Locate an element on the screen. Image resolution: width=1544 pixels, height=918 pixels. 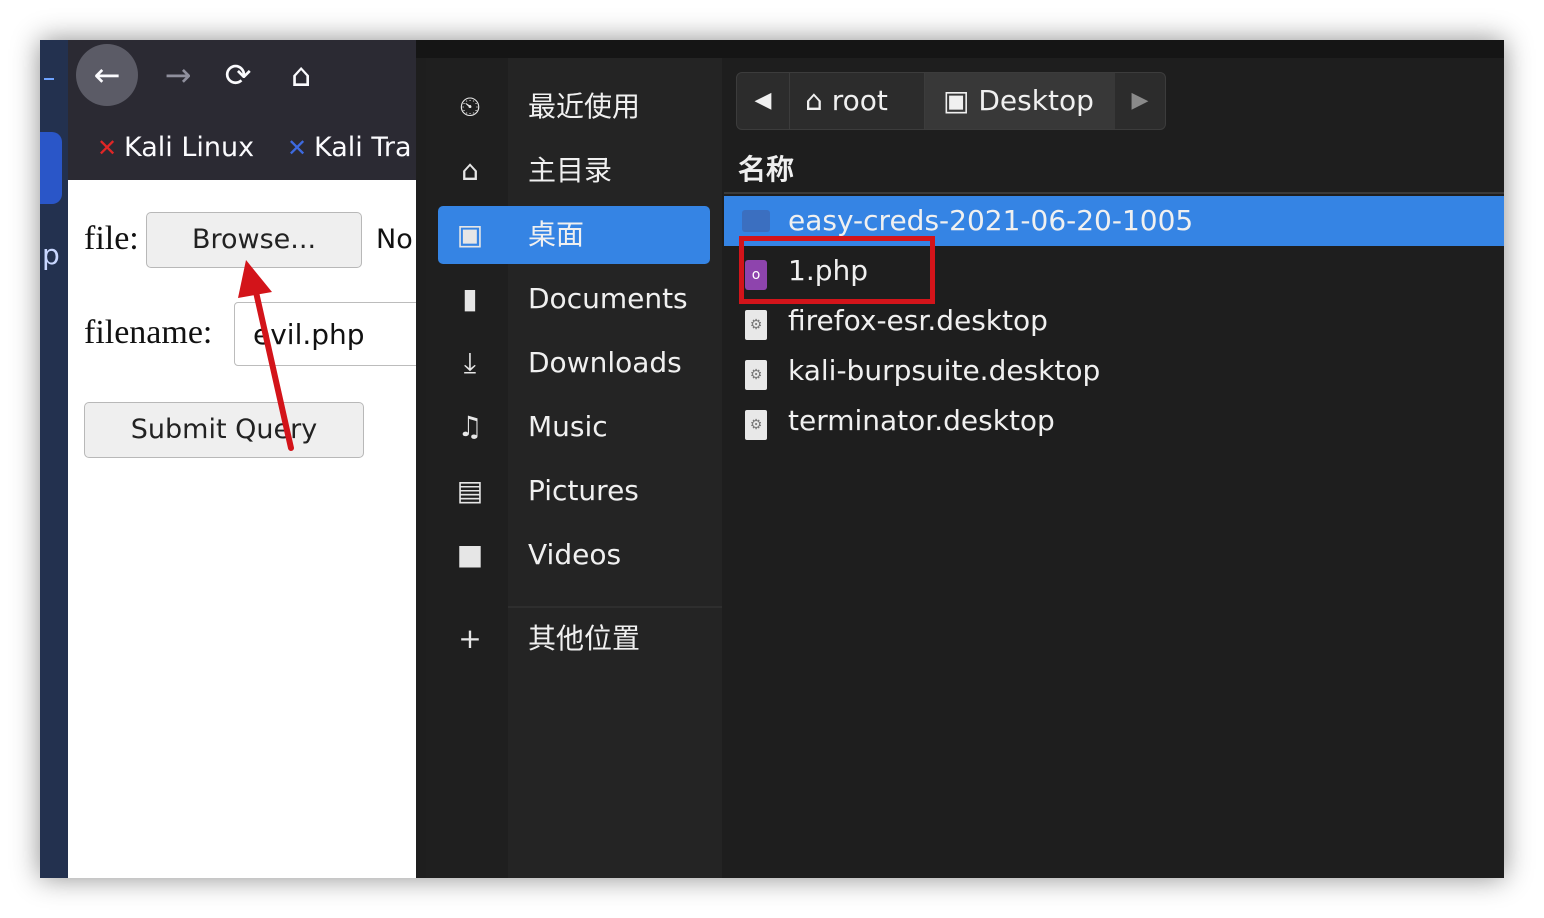
sidebar-item-home: ⌂ 主目录 is located at coordinates (574, 171).